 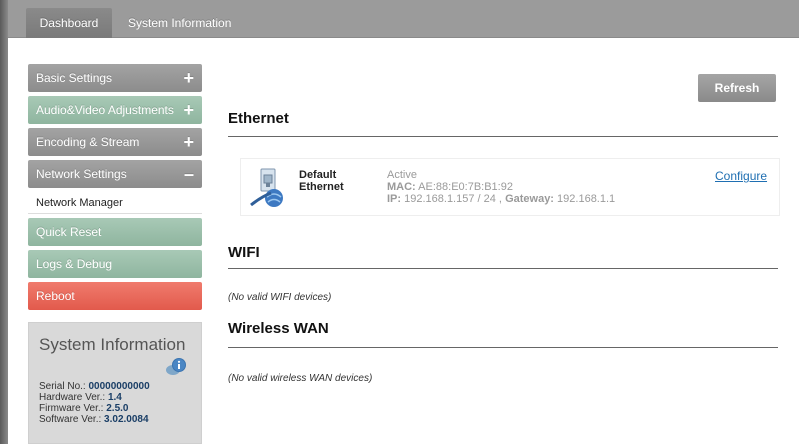 I want to click on ethernet-title: Ethernet, so click(x=258, y=118).